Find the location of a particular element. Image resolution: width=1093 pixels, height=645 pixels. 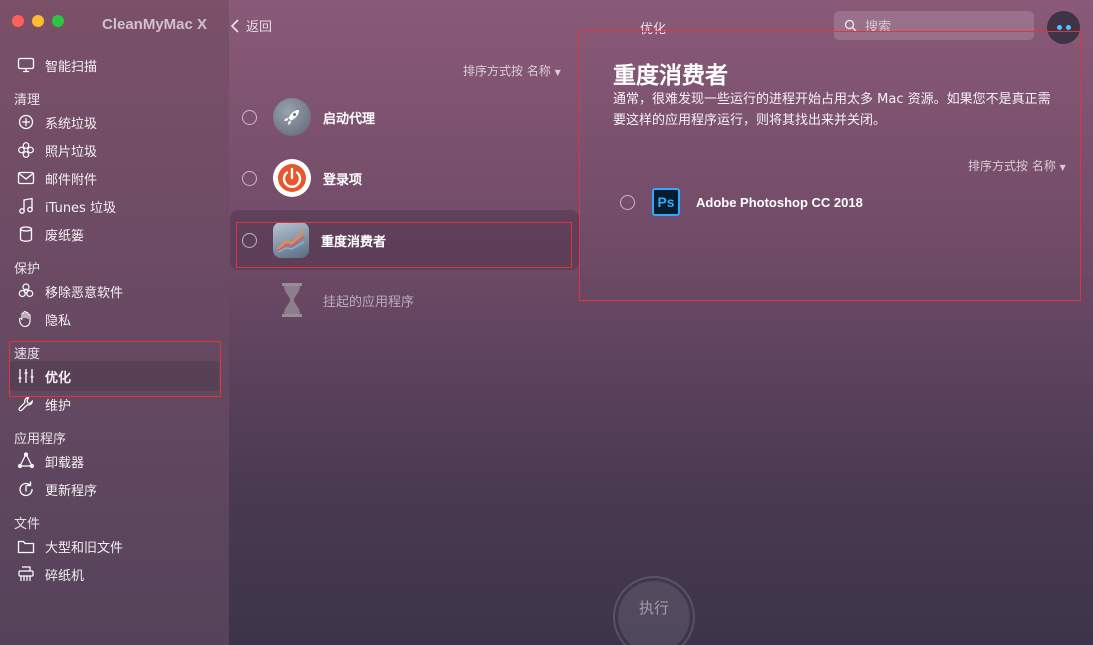

music-note-icon is located at coordinates (26, 206).